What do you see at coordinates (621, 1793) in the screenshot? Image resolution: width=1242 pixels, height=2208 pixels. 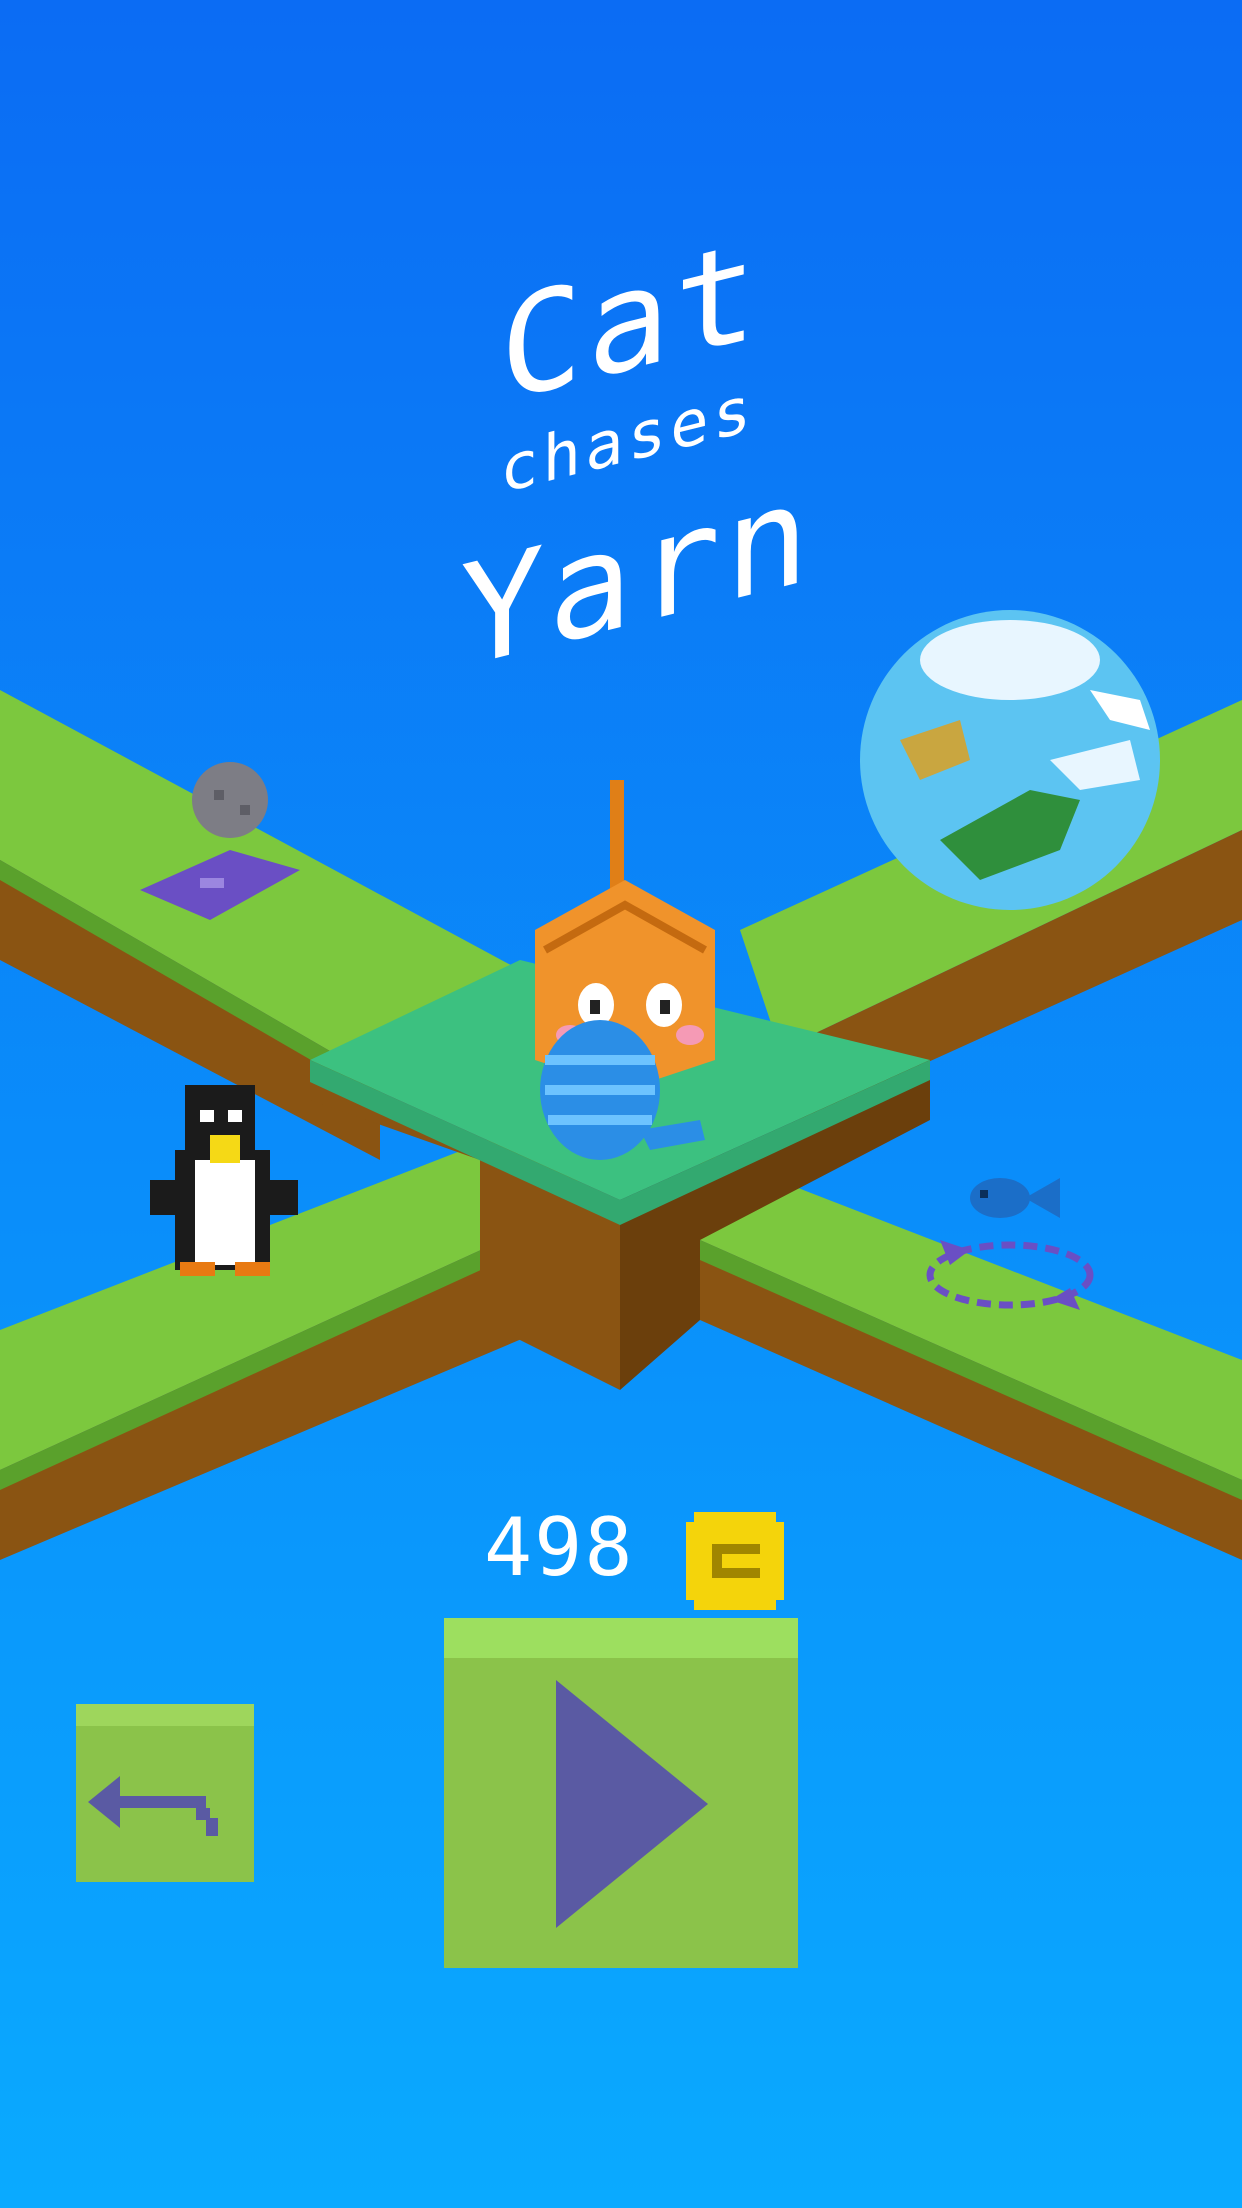 I see `play-button` at bounding box center [621, 1793].